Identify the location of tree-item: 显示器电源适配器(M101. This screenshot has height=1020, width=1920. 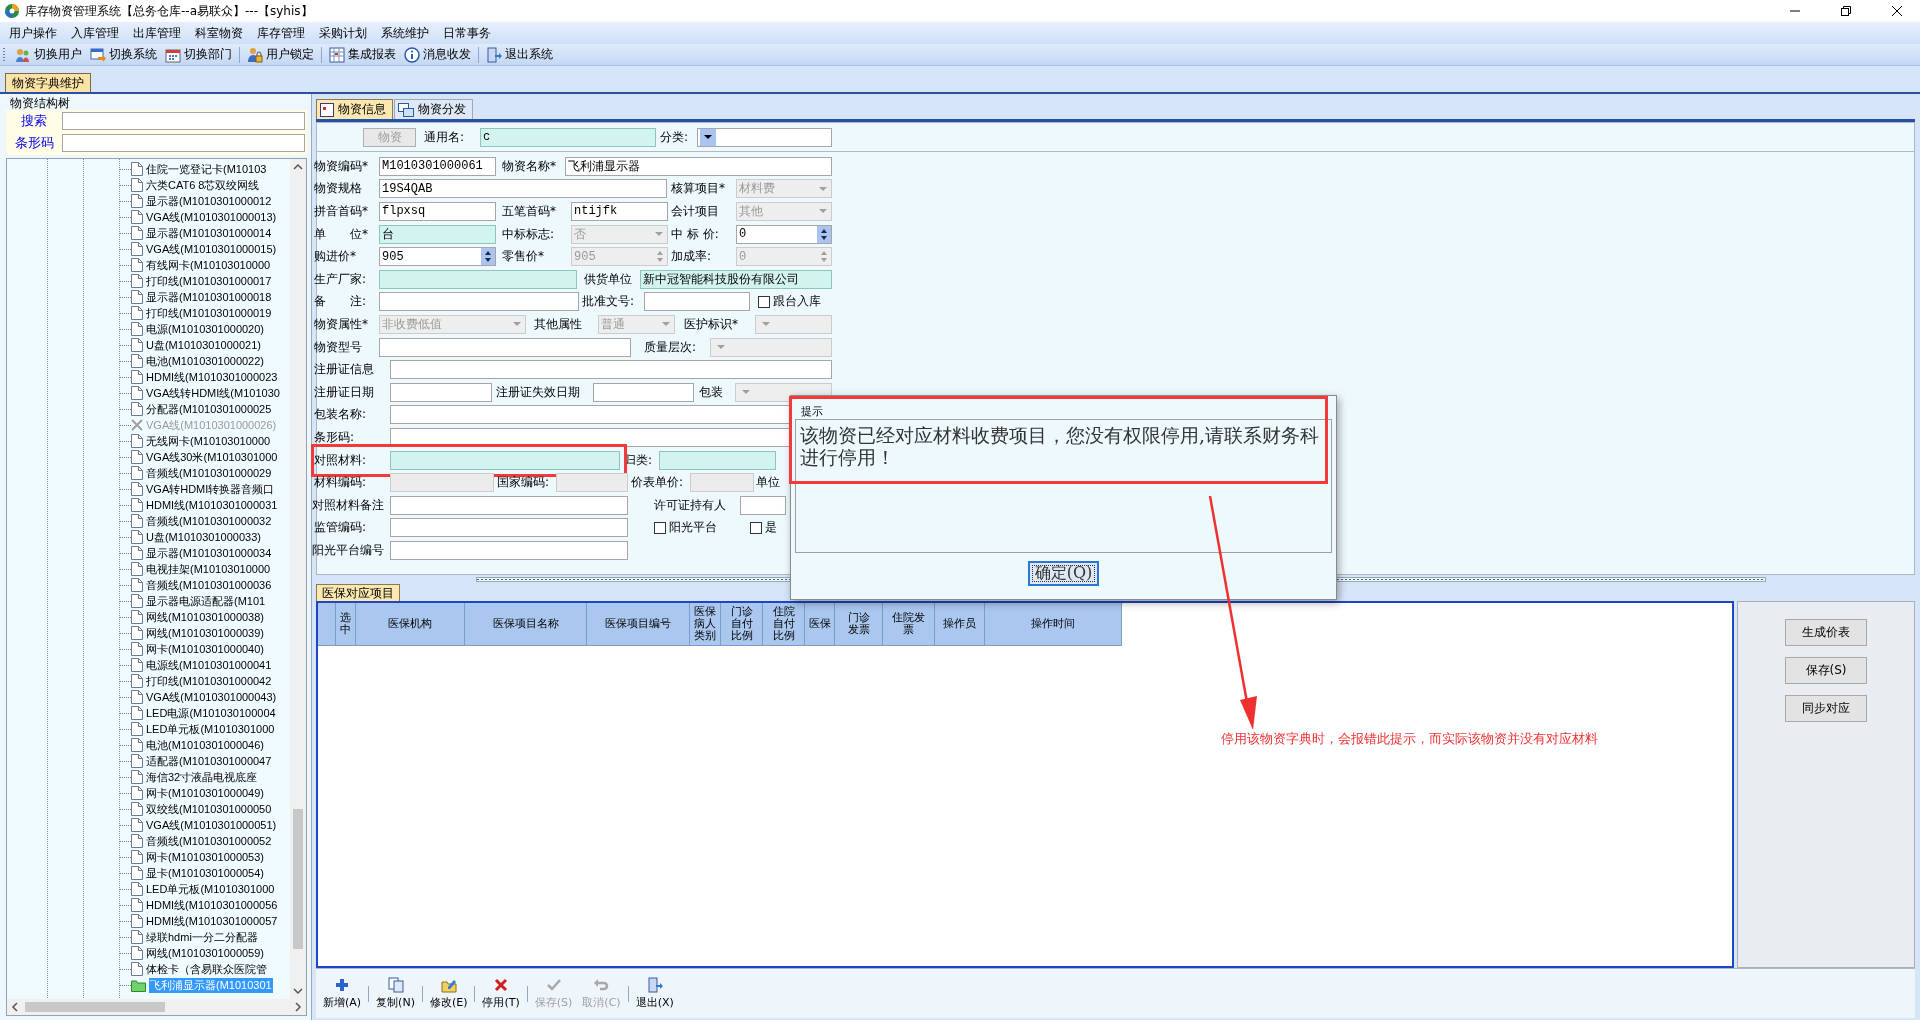
(206, 601).